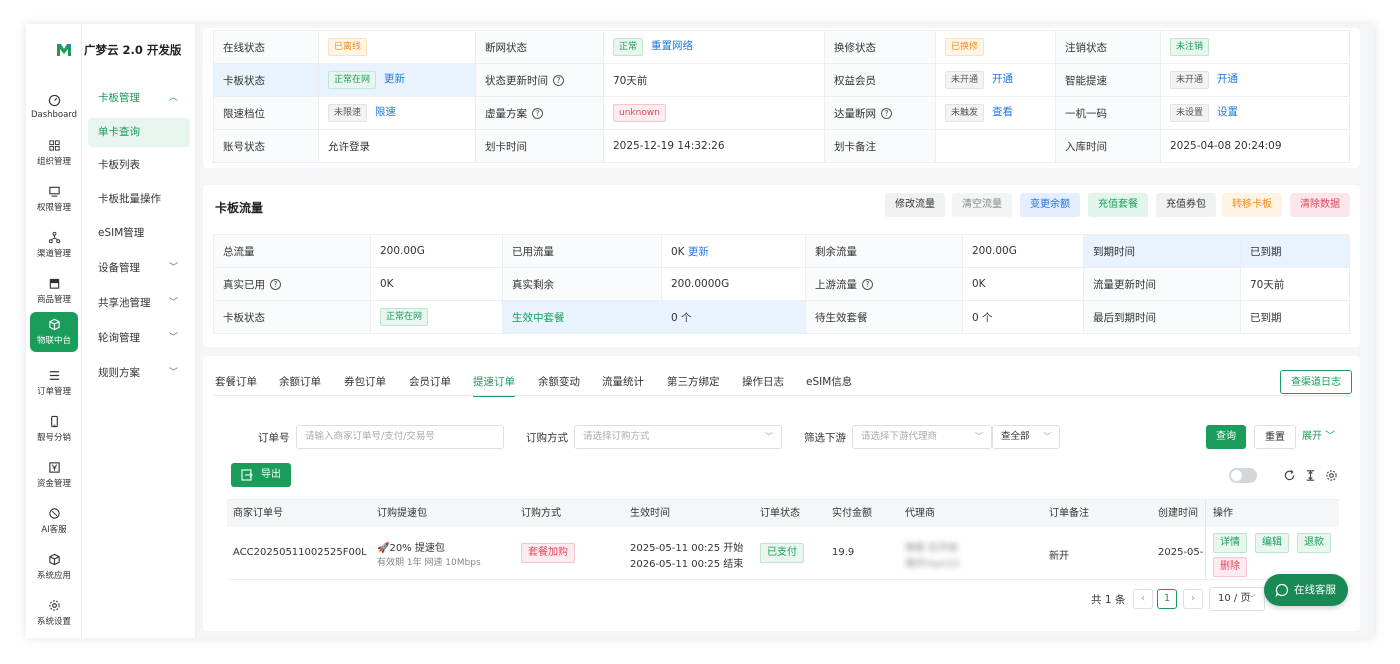 The height and width of the screenshot is (664, 1400). What do you see at coordinates (1118, 205) in the screenshot?
I see `recharge-package-button: 充值套餐` at bounding box center [1118, 205].